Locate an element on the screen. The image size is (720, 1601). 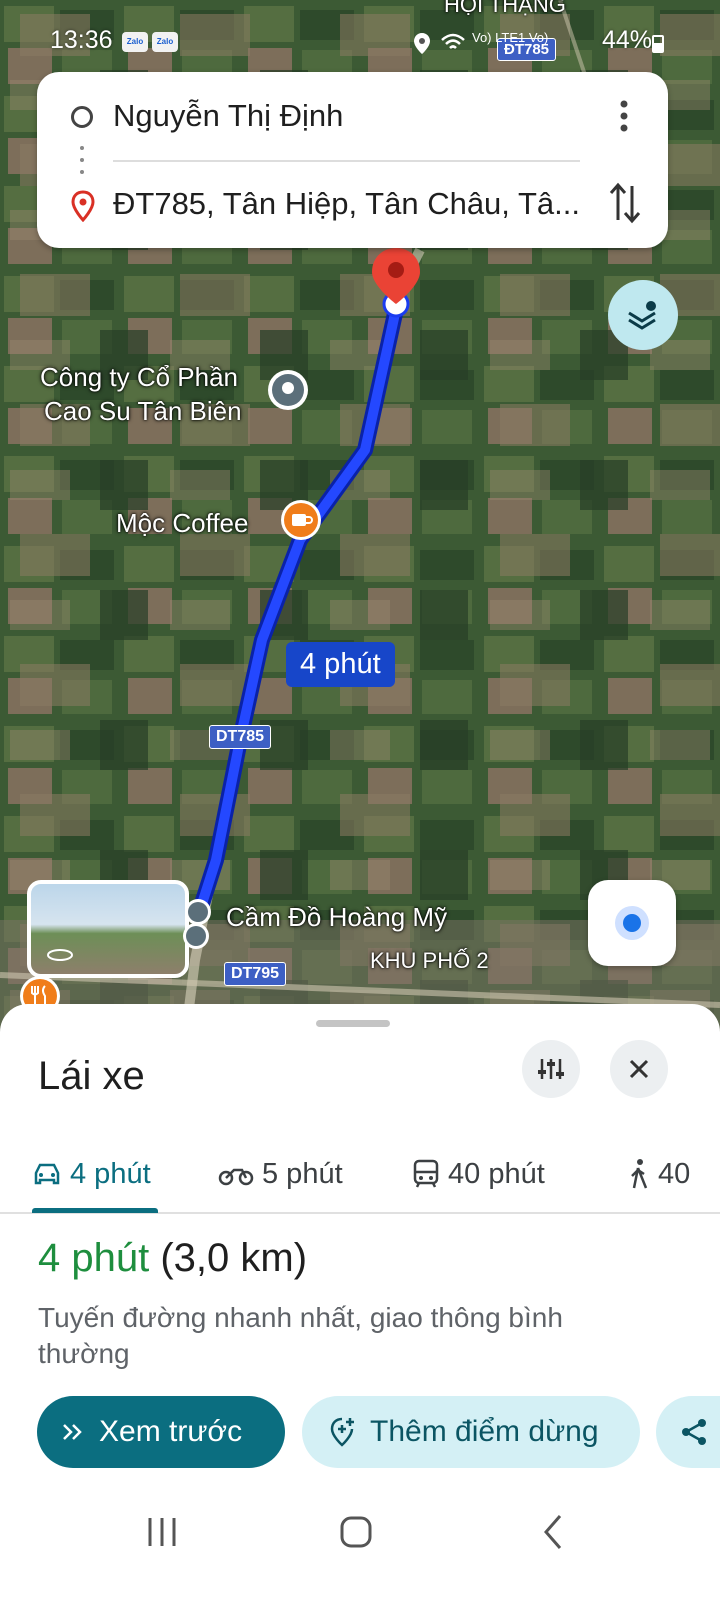
add-stop-button: Thêm điểm dừng is located at coordinates (471, 1432).